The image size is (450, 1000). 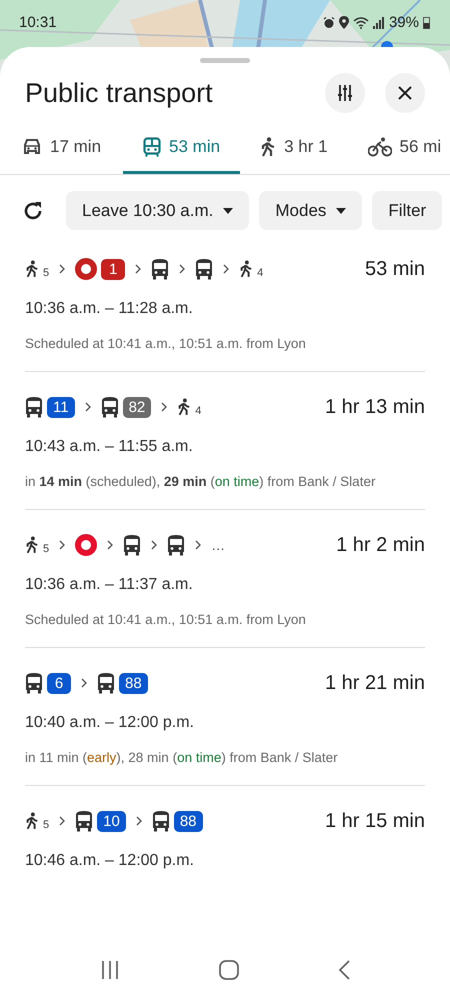 I want to click on battery-icon, so click(x=426, y=22).